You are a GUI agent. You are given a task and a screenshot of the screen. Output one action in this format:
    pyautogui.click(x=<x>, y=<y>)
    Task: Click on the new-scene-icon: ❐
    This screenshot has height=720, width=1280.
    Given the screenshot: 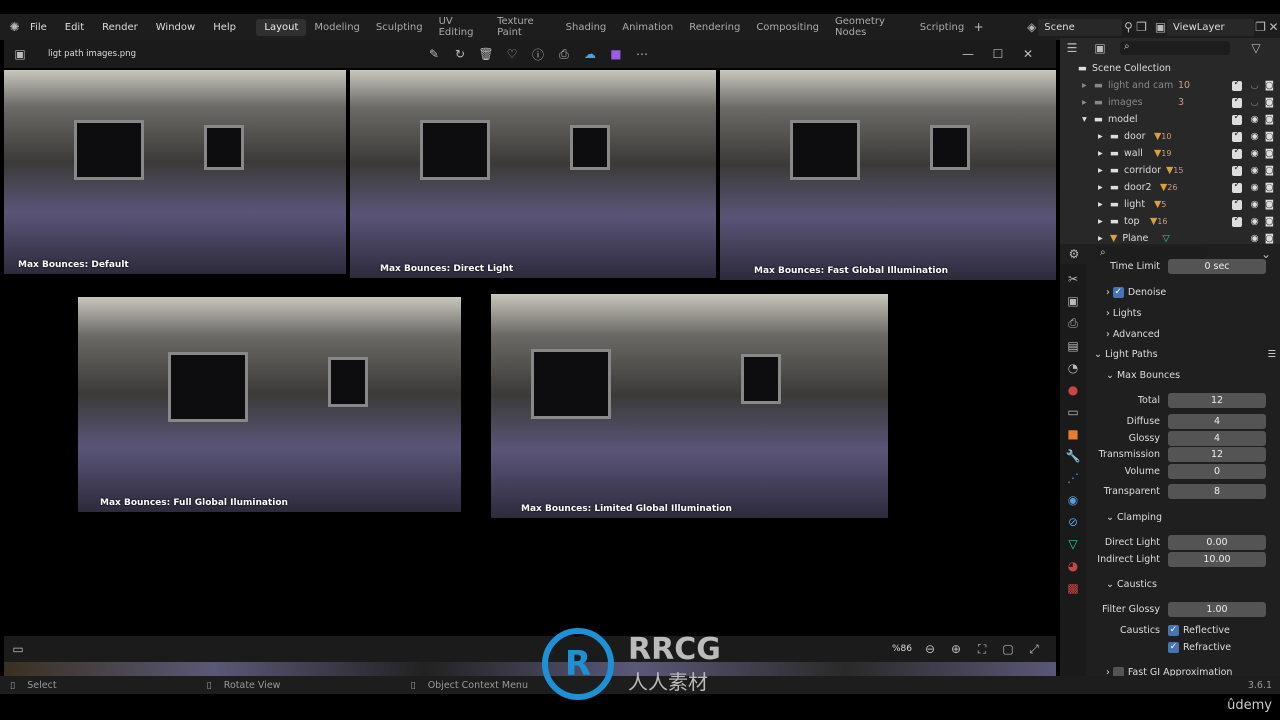 What is the action you would take?
    pyautogui.click(x=1141, y=27)
    